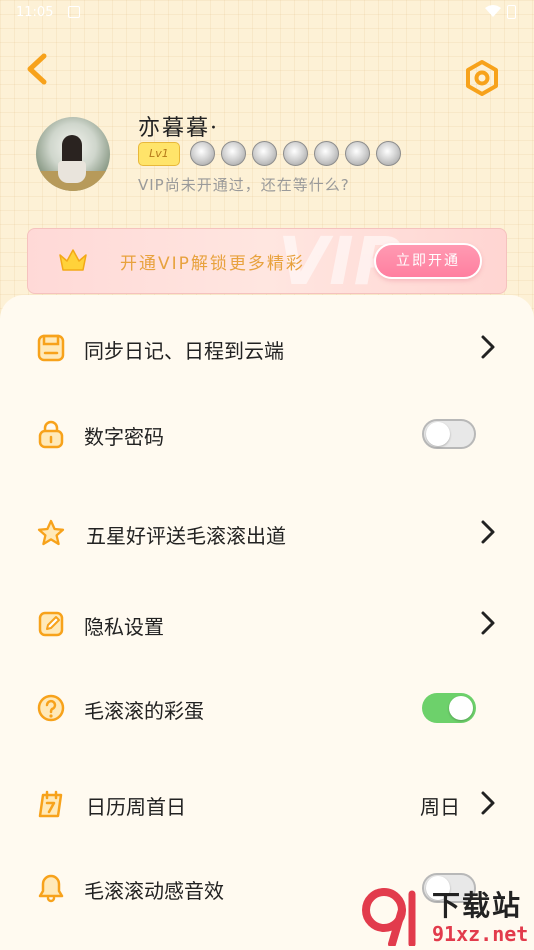 This screenshot has width=534, height=950. Describe the element at coordinates (482, 78) in the screenshot. I see `settings-button` at that location.